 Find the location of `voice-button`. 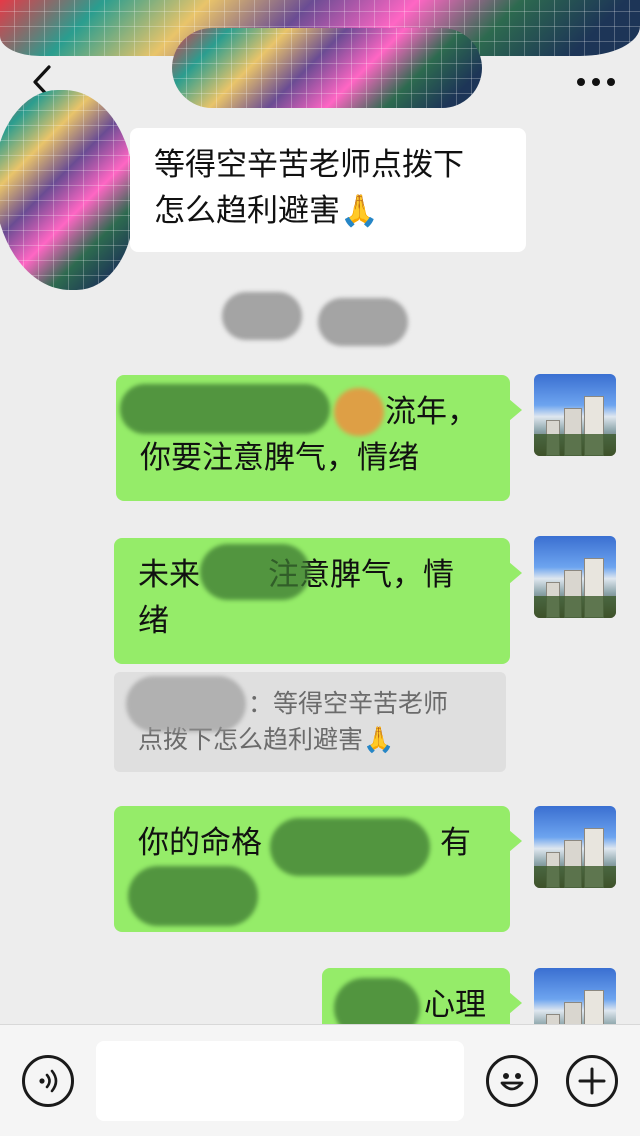

voice-button is located at coordinates (48, 1081).